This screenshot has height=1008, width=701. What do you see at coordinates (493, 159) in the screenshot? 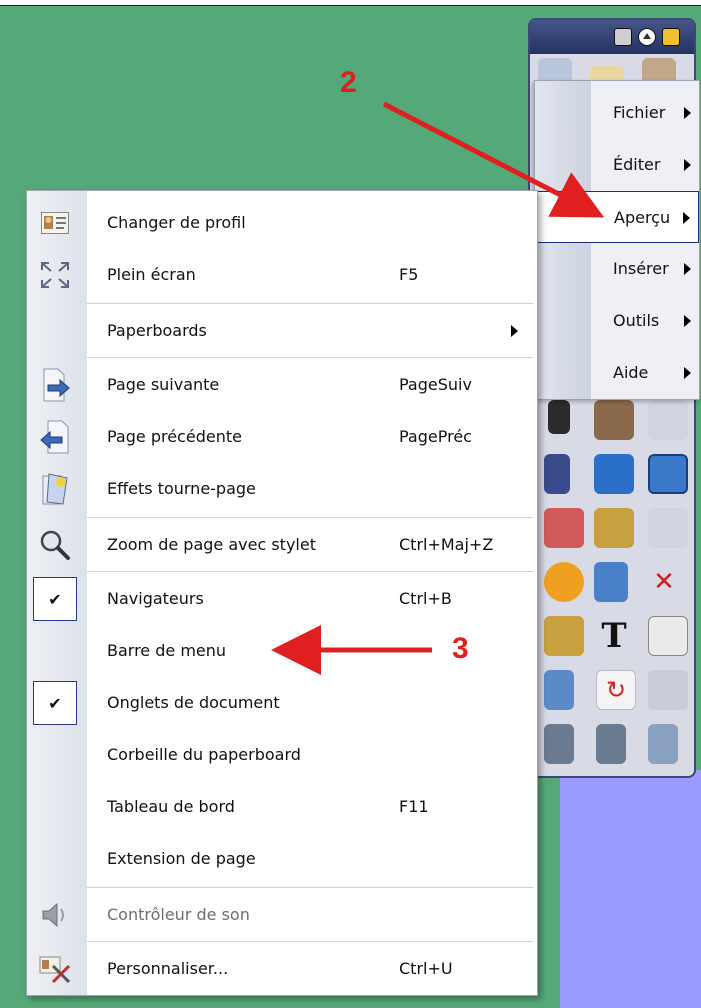
I see `step2-arrow` at bounding box center [493, 159].